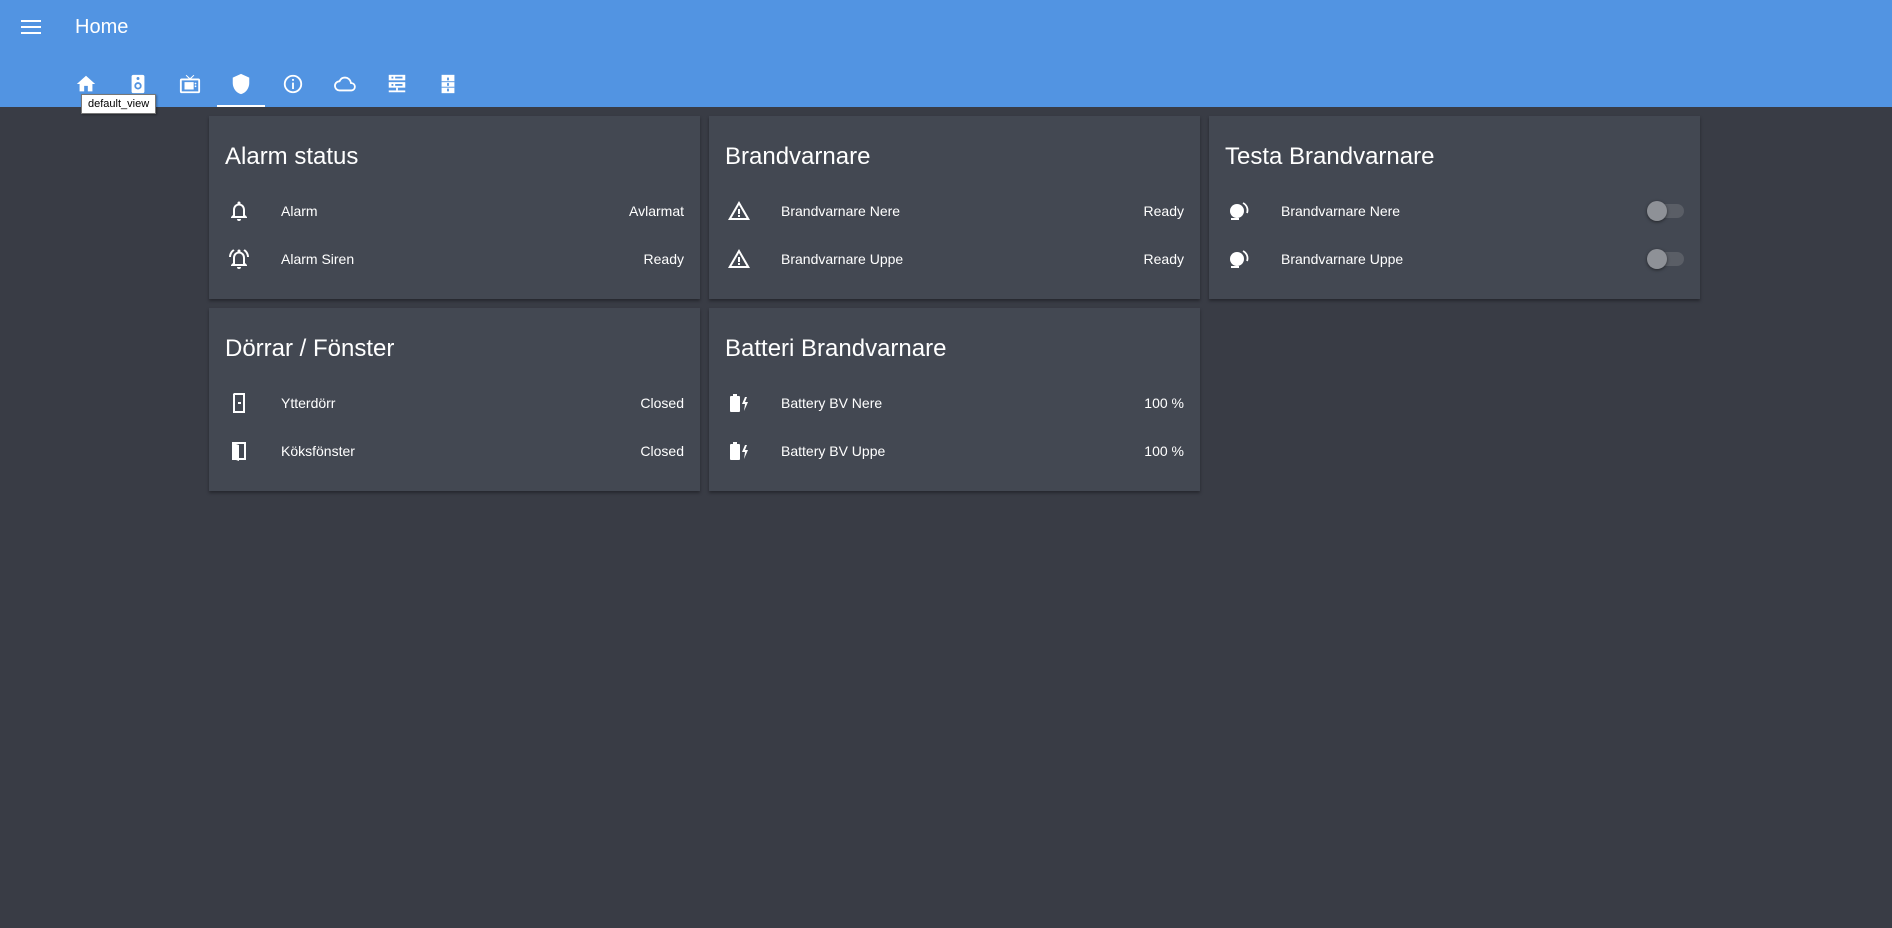 The image size is (1892, 928). I want to click on menu-icon, so click(31, 27).